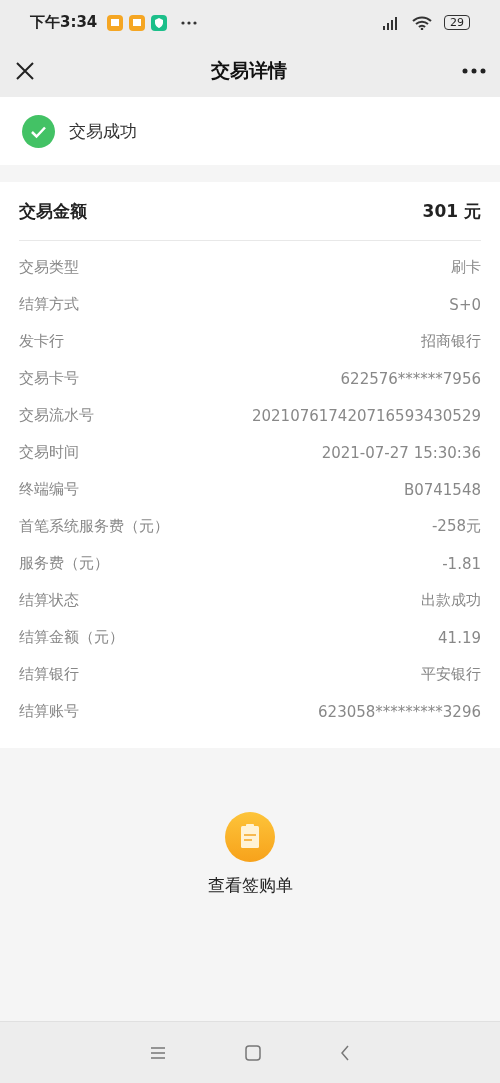  I want to click on detail-value: 41.19, so click(459, 637).